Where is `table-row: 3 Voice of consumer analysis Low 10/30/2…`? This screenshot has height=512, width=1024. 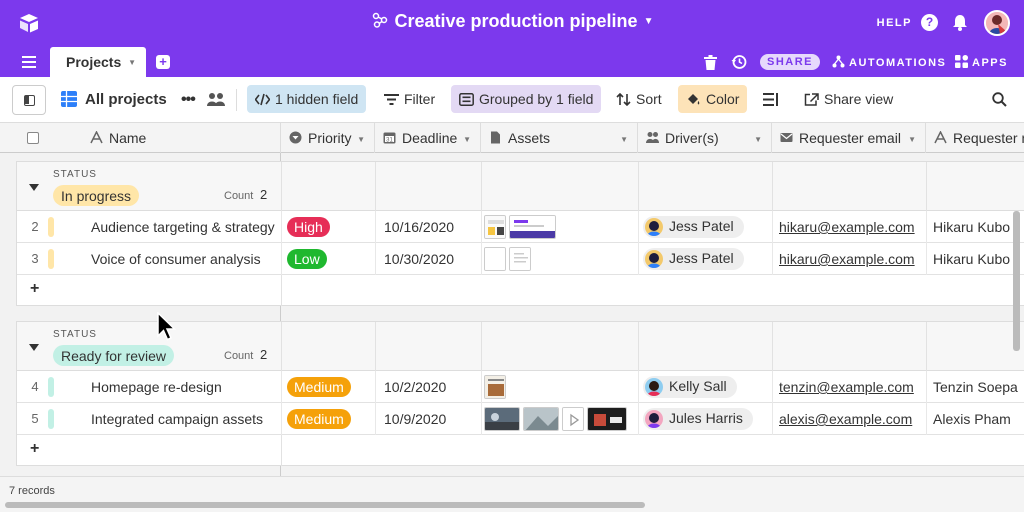
table-row: 3 Voice of consumer analysis Low 10/30/2… is located at coordinates (520, 259).